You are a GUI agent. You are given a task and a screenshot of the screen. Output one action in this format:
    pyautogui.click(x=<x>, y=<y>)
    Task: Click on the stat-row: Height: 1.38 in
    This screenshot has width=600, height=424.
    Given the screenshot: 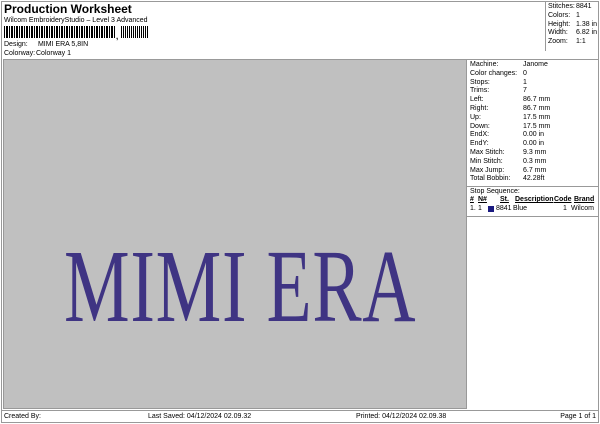 What is the action you would take?
    pyautogui.click(x=572, y=25)
    